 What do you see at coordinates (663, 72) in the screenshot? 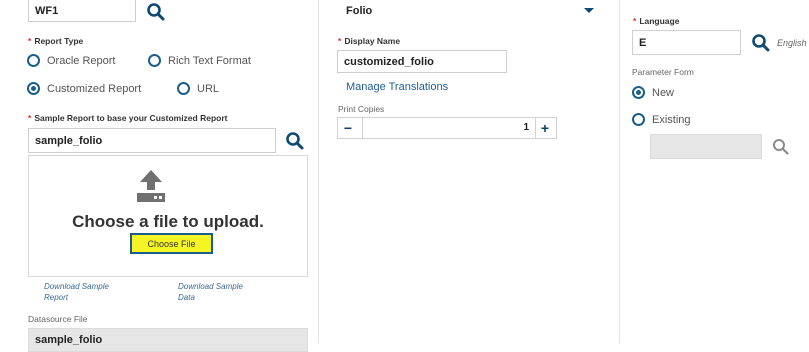
I see `parameter-form-label: Parameter Form` at bounding box center [663, 72].